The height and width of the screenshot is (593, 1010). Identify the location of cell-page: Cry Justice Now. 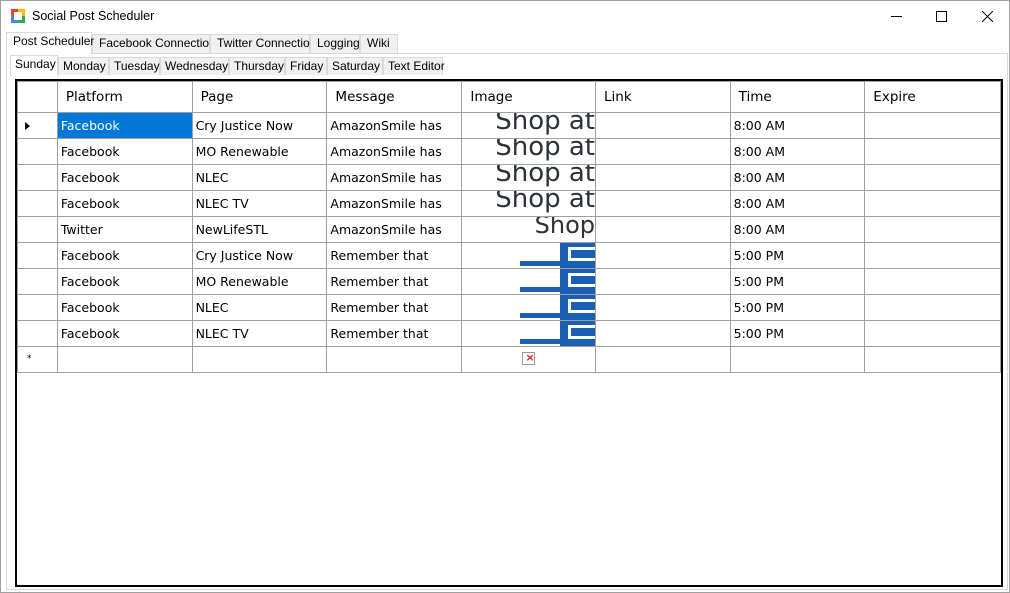
(259, 255).